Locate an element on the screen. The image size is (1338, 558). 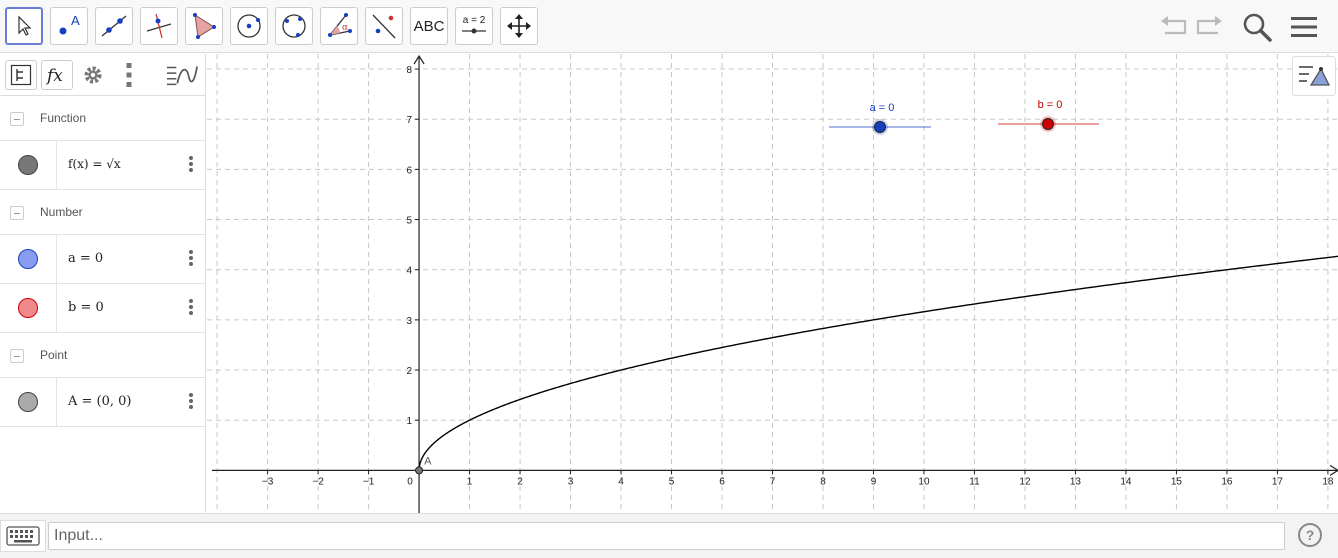
toolbar: A α ABC a = 2 is located at coordinates (669, 26).